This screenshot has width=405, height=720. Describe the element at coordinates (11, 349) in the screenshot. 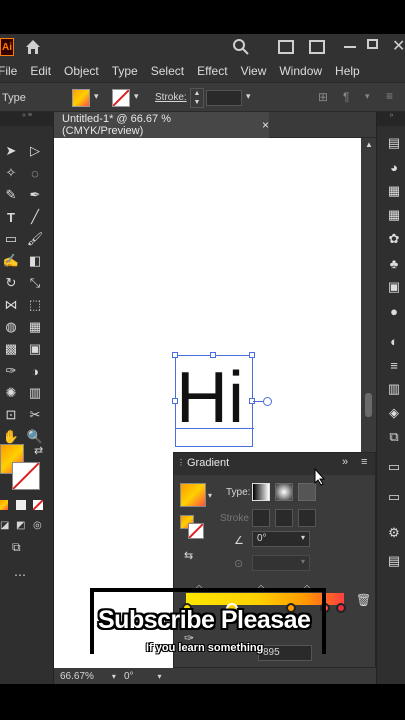

I see `mesh-tool-icon: ▩` at that location.